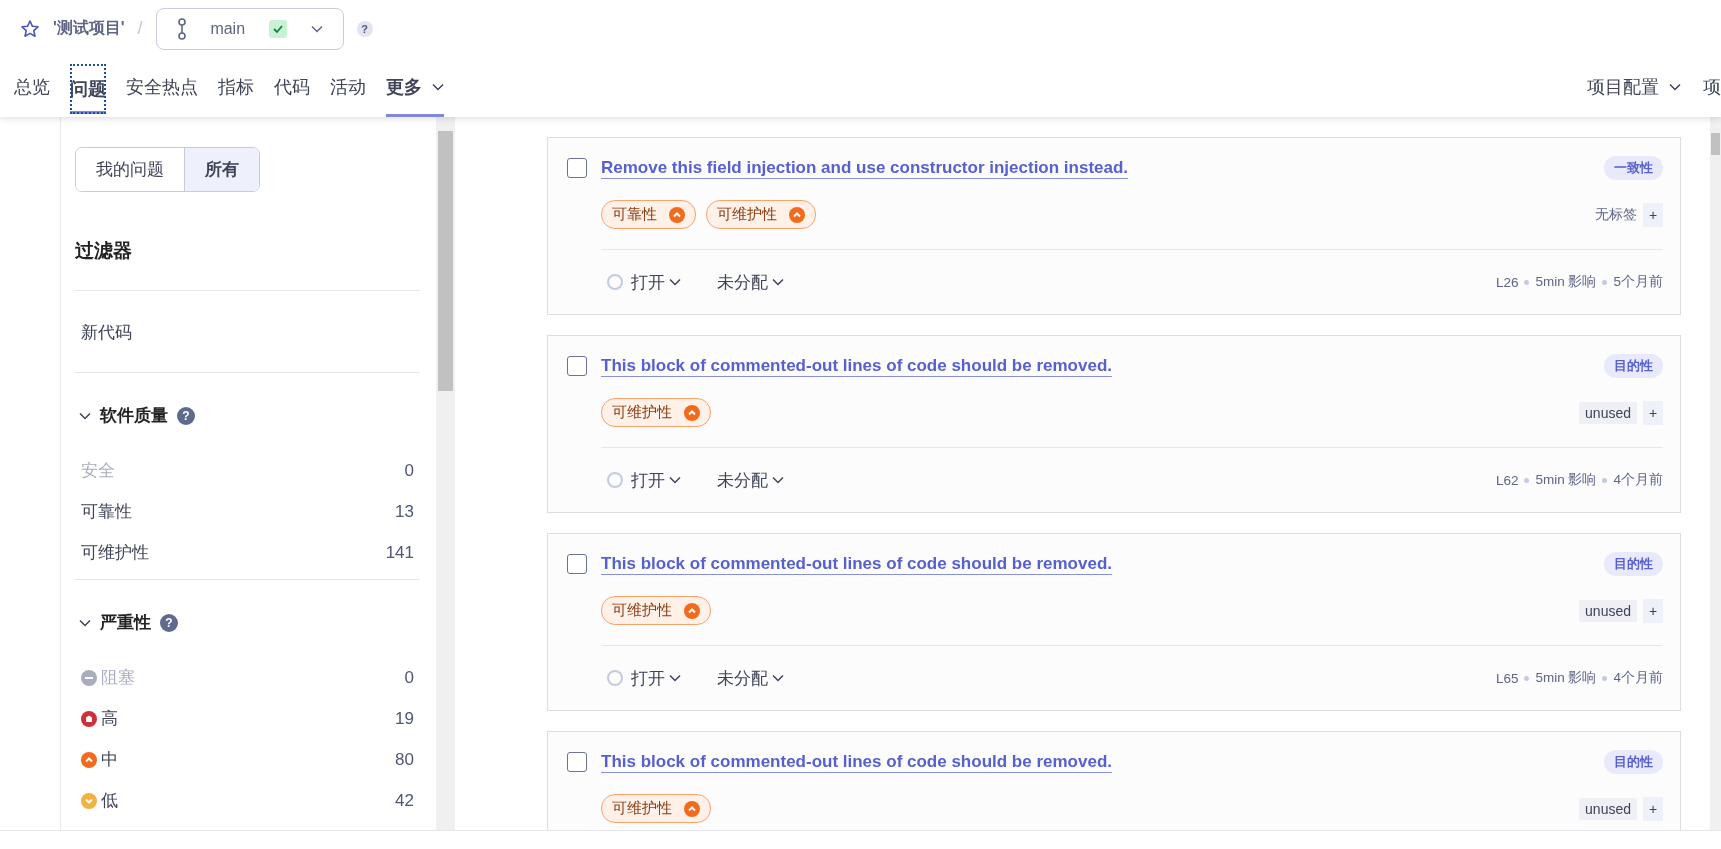  Describe the element at coordinates (89, 718) in the screenshot. I see `high-severity-icon` at that location.